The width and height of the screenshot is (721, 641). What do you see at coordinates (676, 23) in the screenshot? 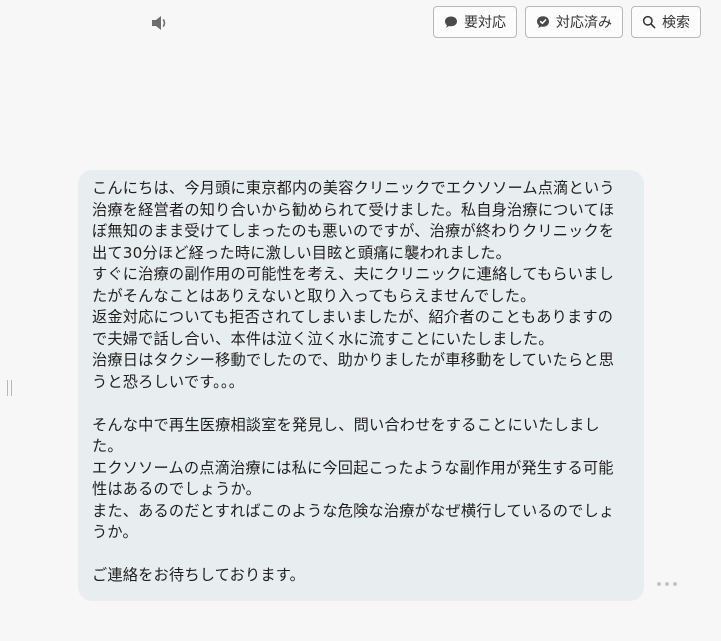
I see `search-label: 検索` at bounding box center [676, 23].